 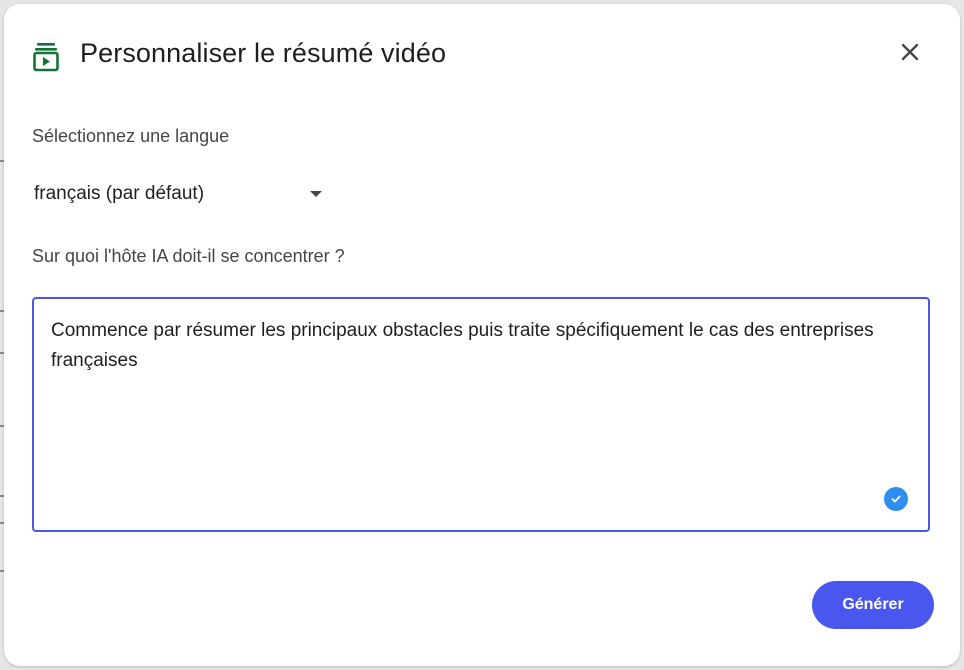 I want to click on language-label: Sélectionnez une langue, so click(x=131, y=136).